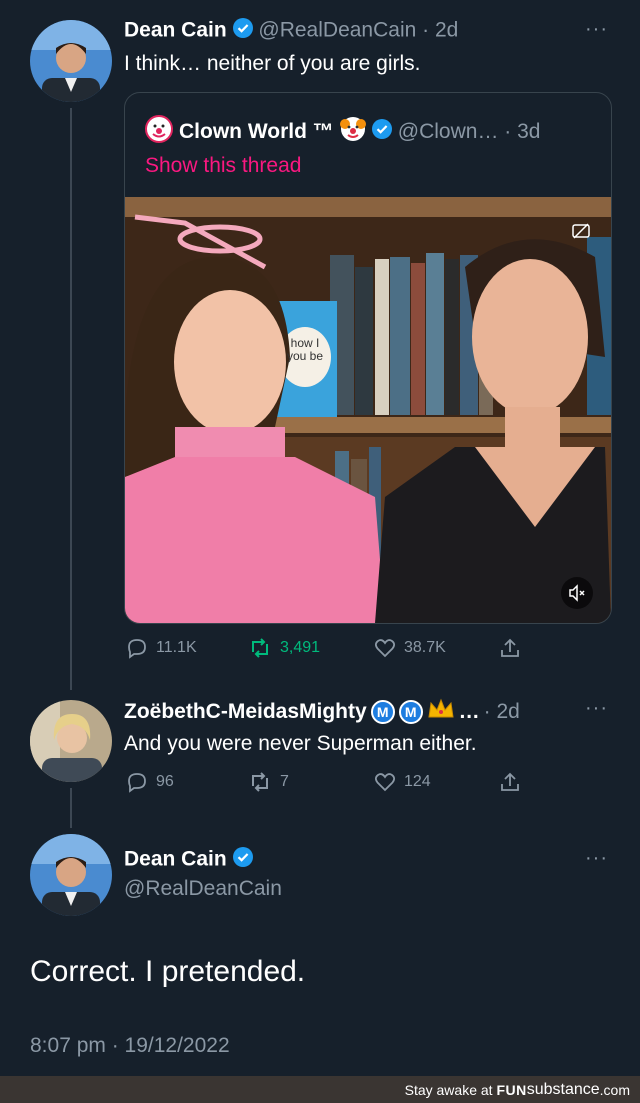  I want to click on main-tweet-header: Dean Cain, so click(188, 860).